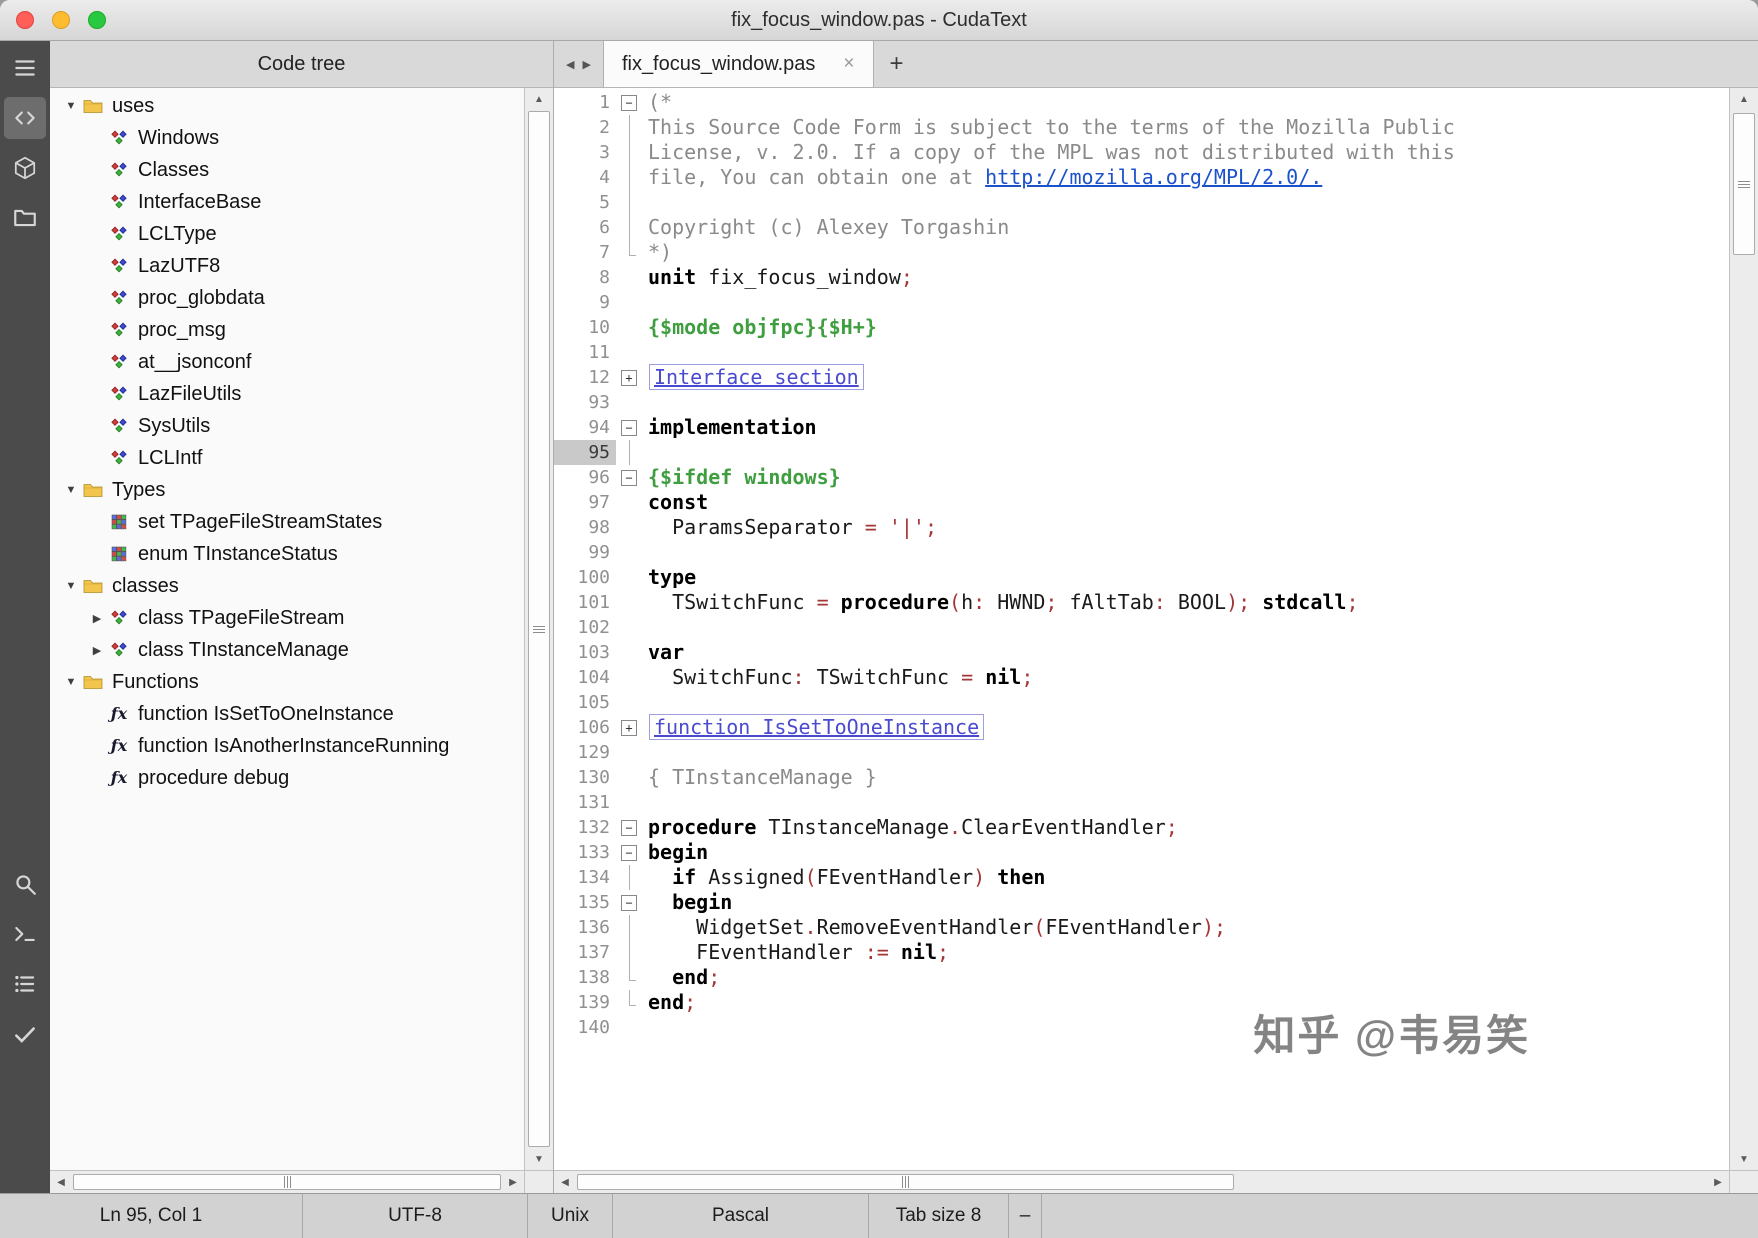 This screenshot has height=1238, width=1758. Describe the element at coordinates (97, 20) in the screenshot. I see `zoom-window-button` at that location.